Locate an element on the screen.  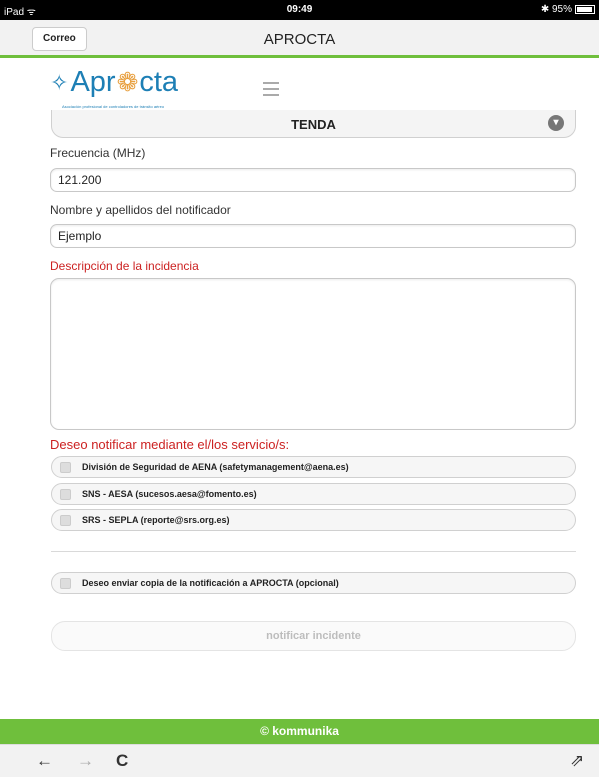
forward-arrow-icon: → is located at coordinates (85, 761).